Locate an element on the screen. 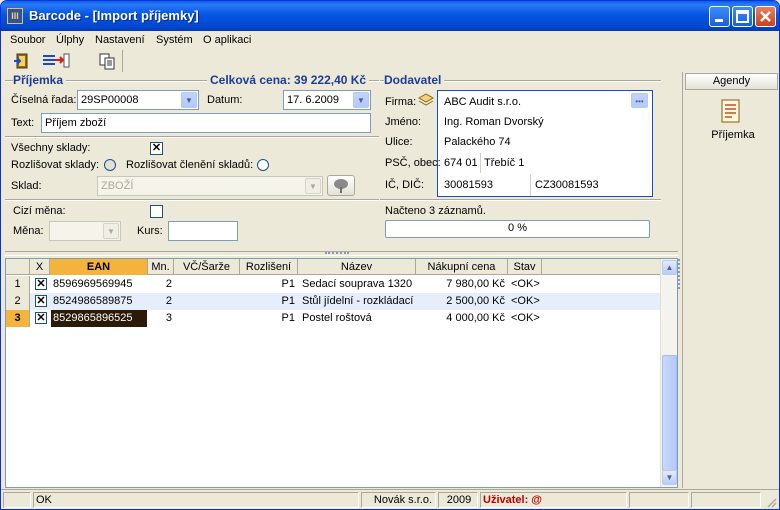  grid-scrollbar: ▲ ▼ is located at coordinates (668, 373).